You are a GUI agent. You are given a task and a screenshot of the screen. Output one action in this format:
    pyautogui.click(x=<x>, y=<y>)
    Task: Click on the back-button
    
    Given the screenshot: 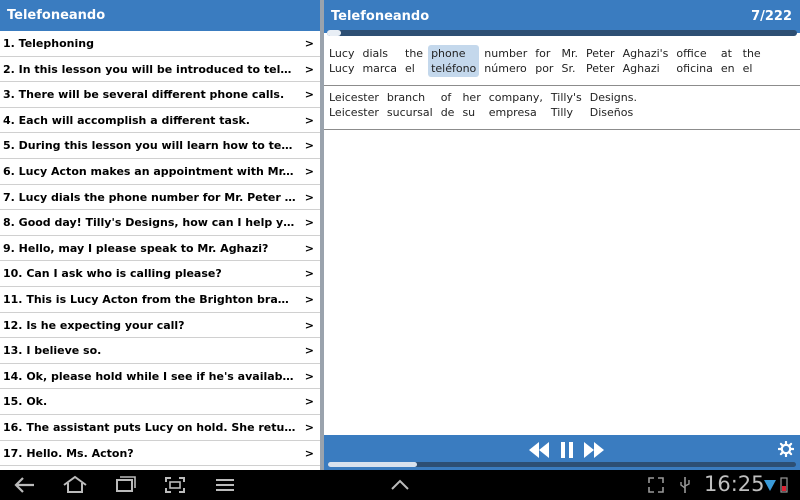 What is the action you would take?
    pyautogui.click(x=25, y=487)
    